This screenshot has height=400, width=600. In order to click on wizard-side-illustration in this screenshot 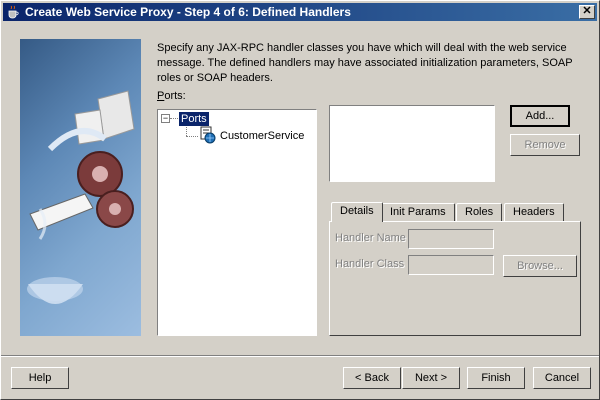, I will do `click(80, 187)`.